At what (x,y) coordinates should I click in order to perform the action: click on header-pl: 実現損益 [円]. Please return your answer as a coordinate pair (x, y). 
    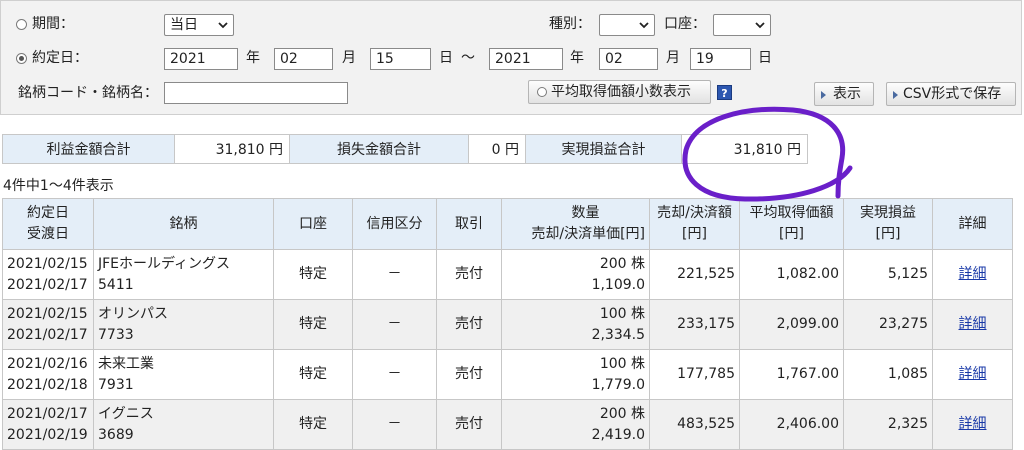
    Looking at the image, I should click on (888, 224).